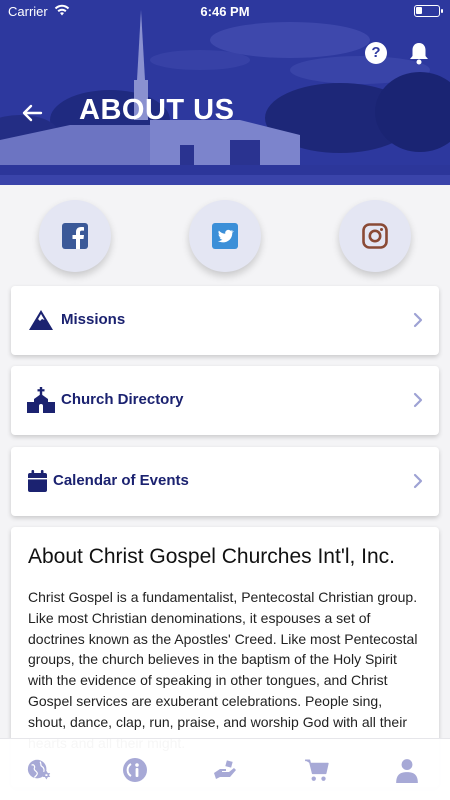  What do you see at coordinates (93, 319) in the screenshot?
I see `missions-label: Missions` at bounding box center [93, 319].